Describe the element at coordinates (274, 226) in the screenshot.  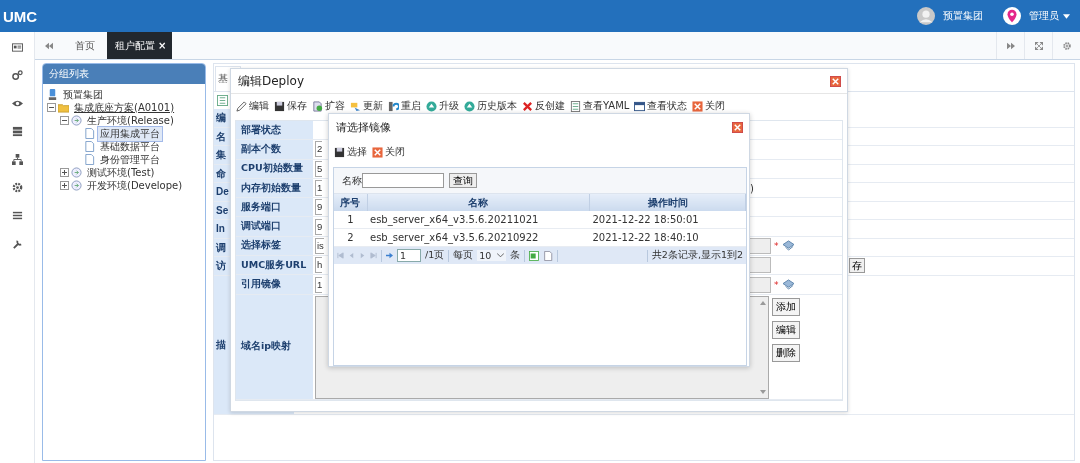
I see `field-label: 调试端口` at that location.